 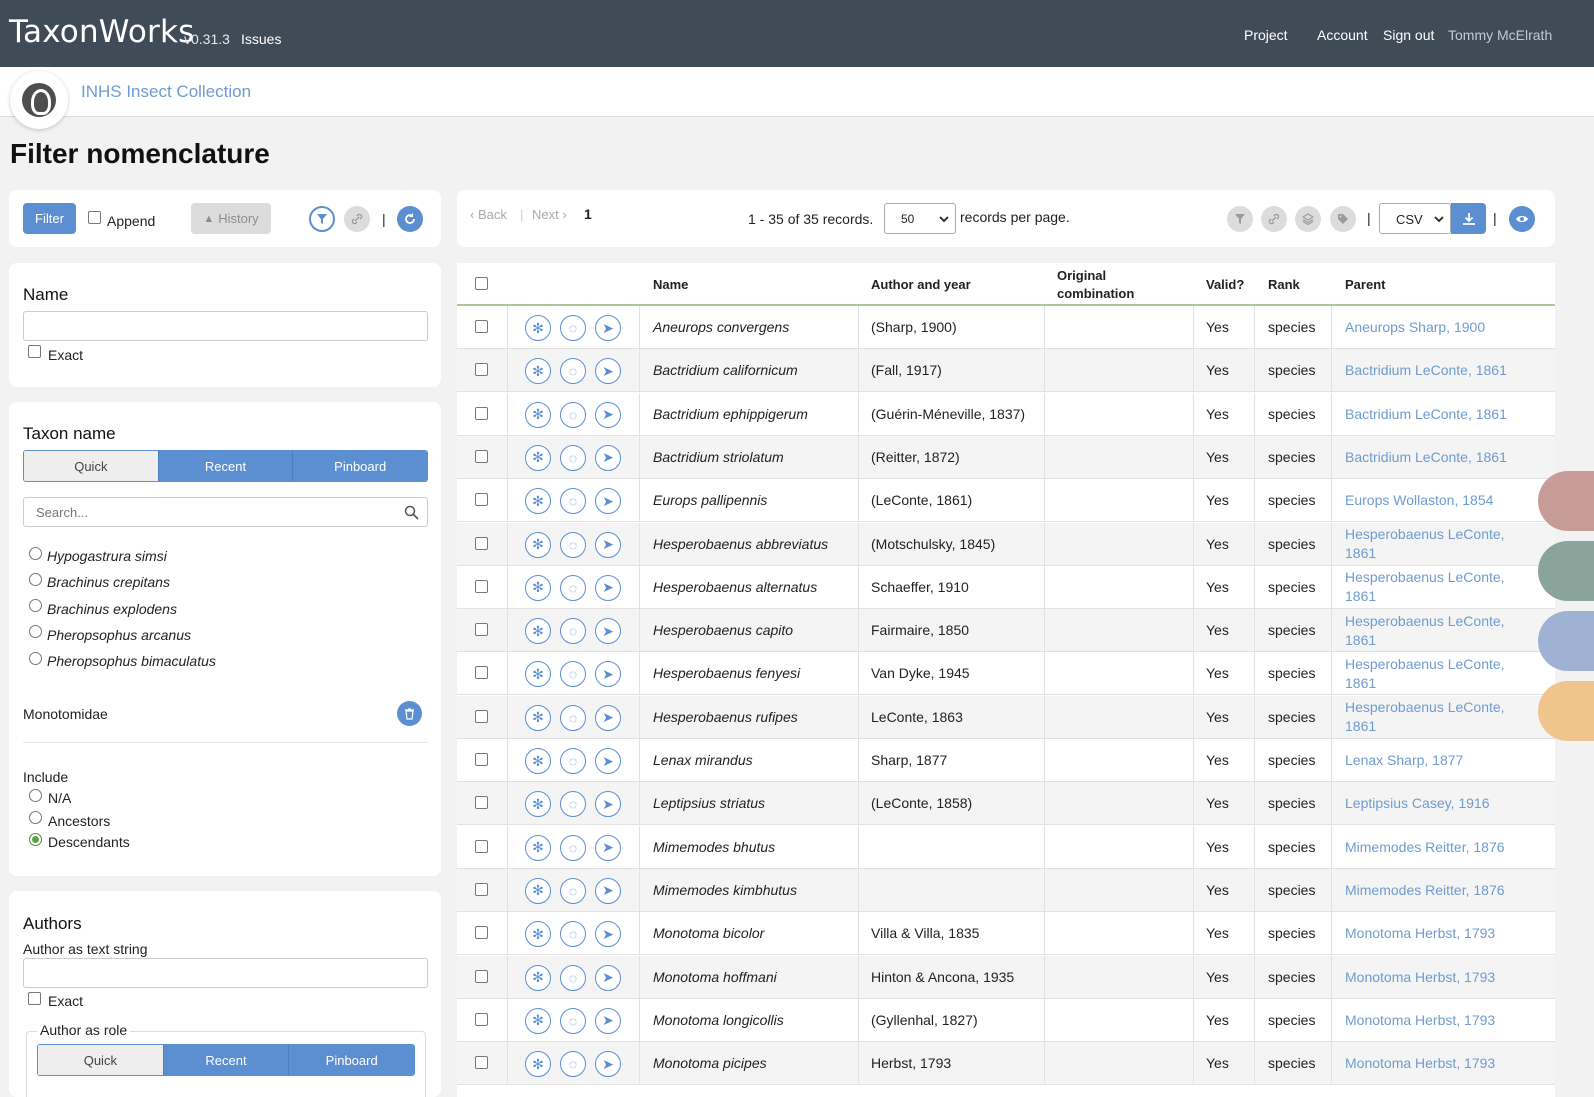 I want to click on filter-funnel-icon, so click(x=1240, y=219).